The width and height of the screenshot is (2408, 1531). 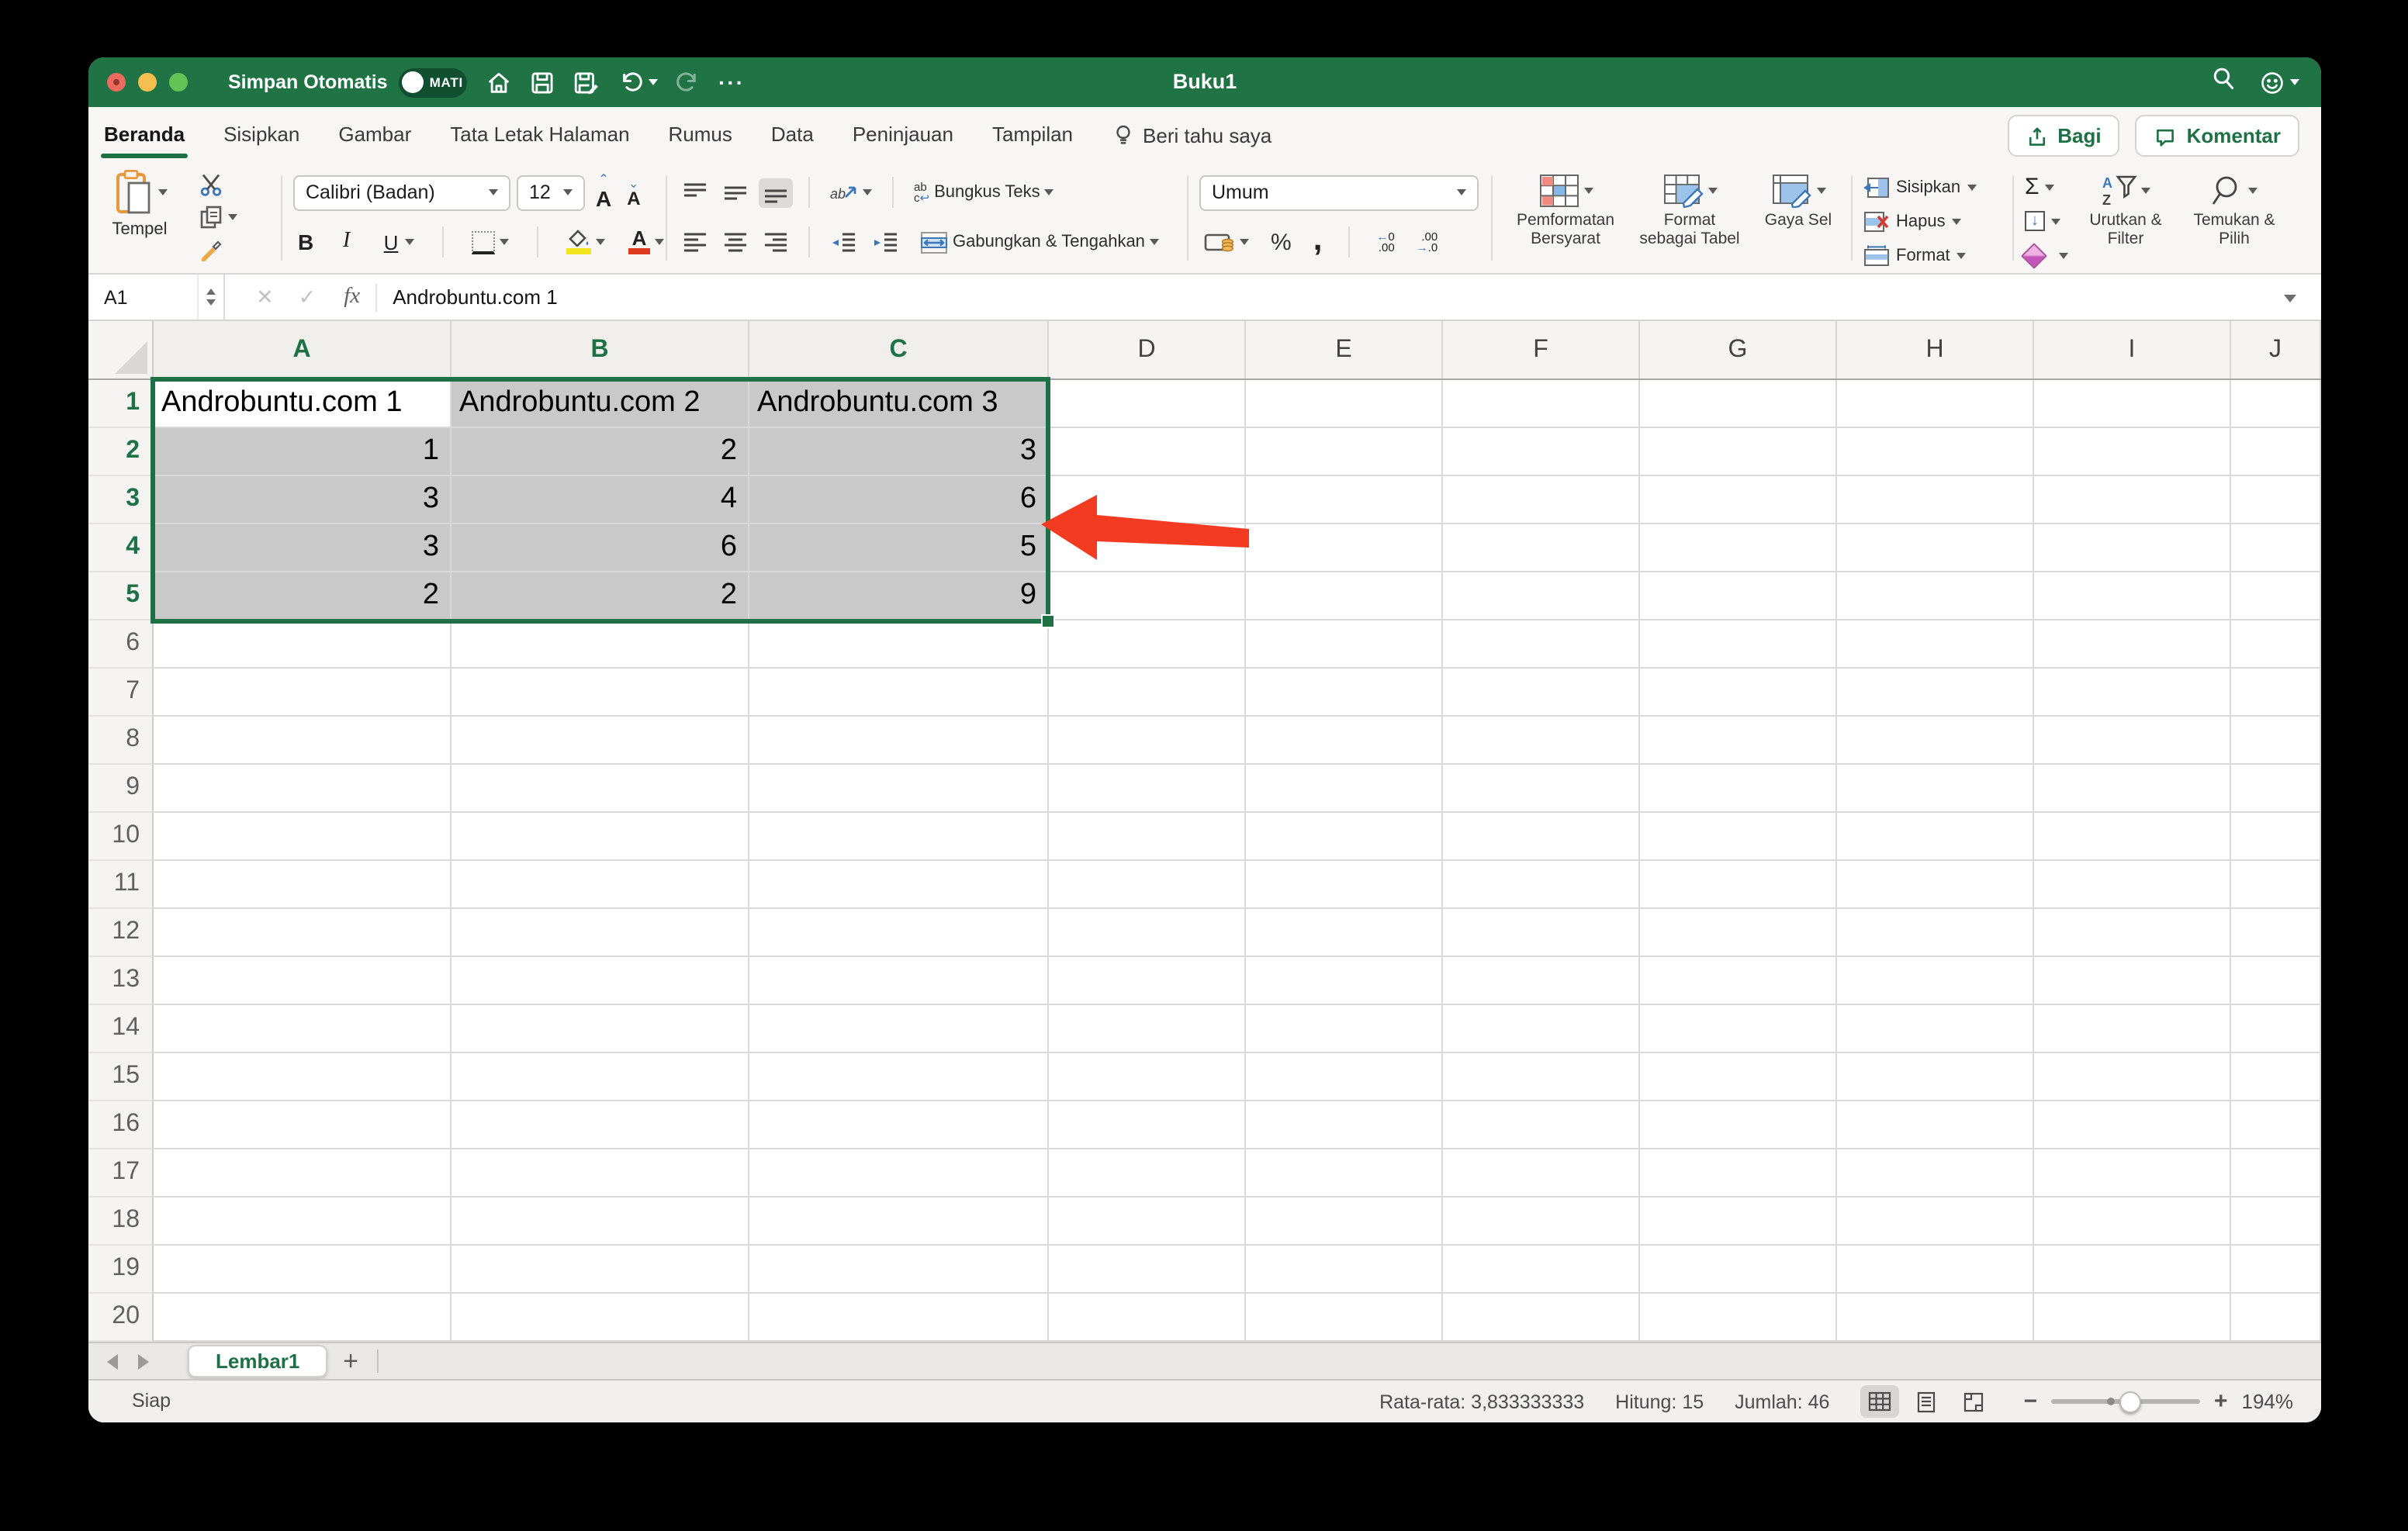 I want to click on cell-B17, so click(x=600, y=1173).